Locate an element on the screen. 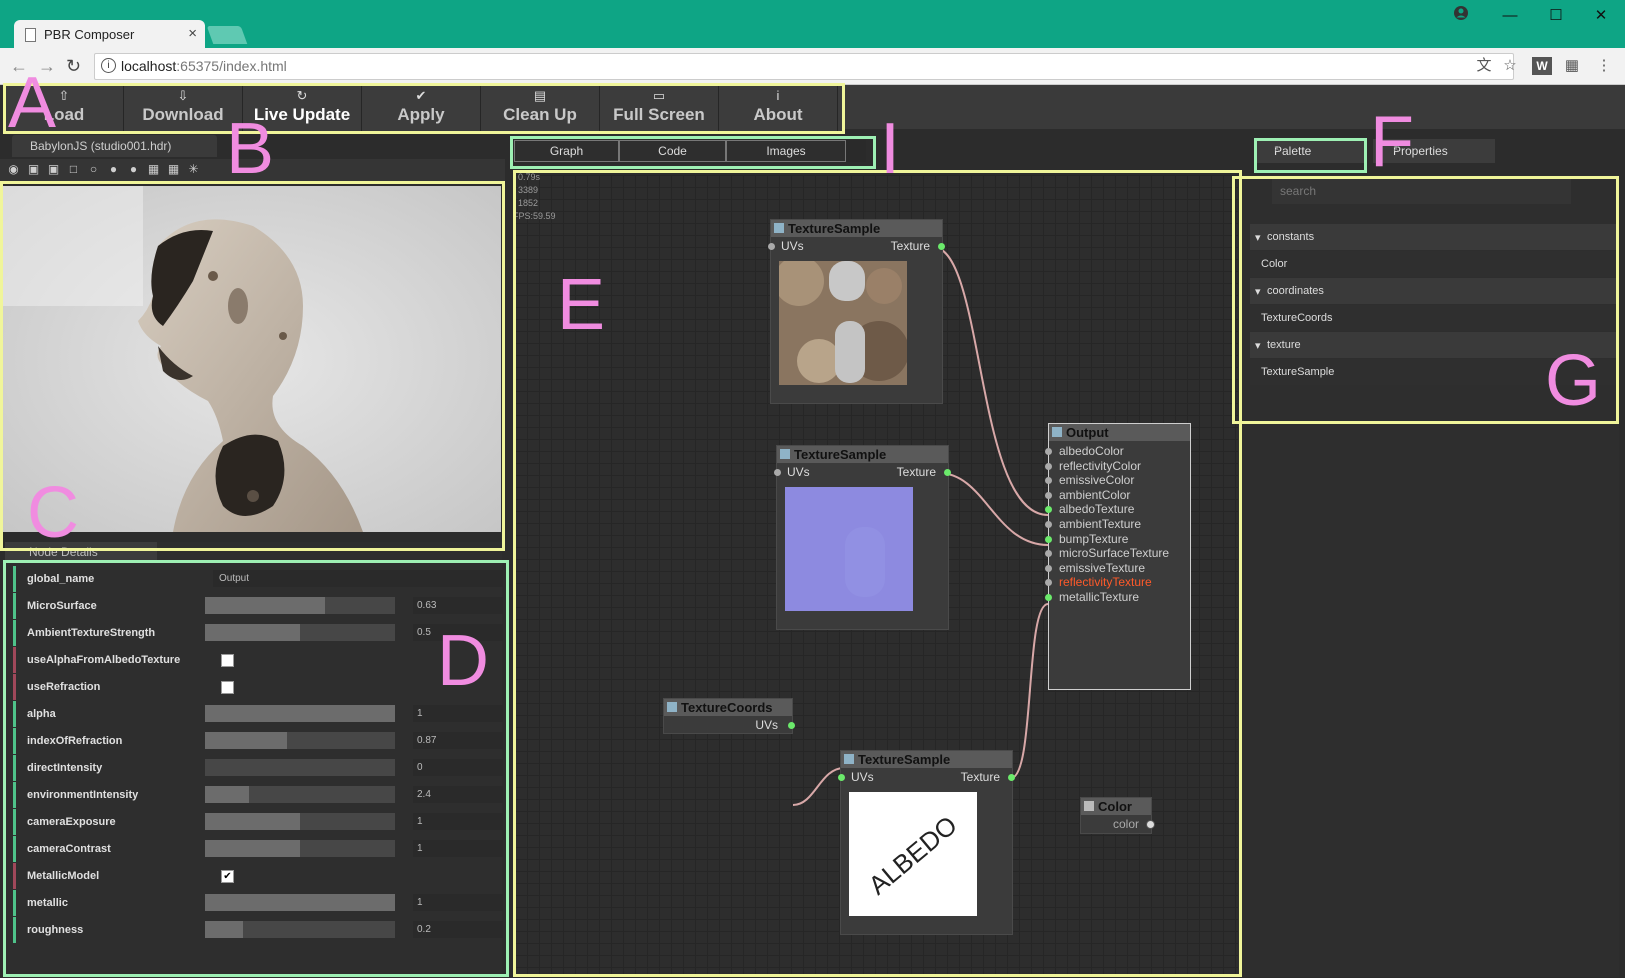 This screenshot has height=978, width=1625. label-f: F is located at coordinates (1392, 142).